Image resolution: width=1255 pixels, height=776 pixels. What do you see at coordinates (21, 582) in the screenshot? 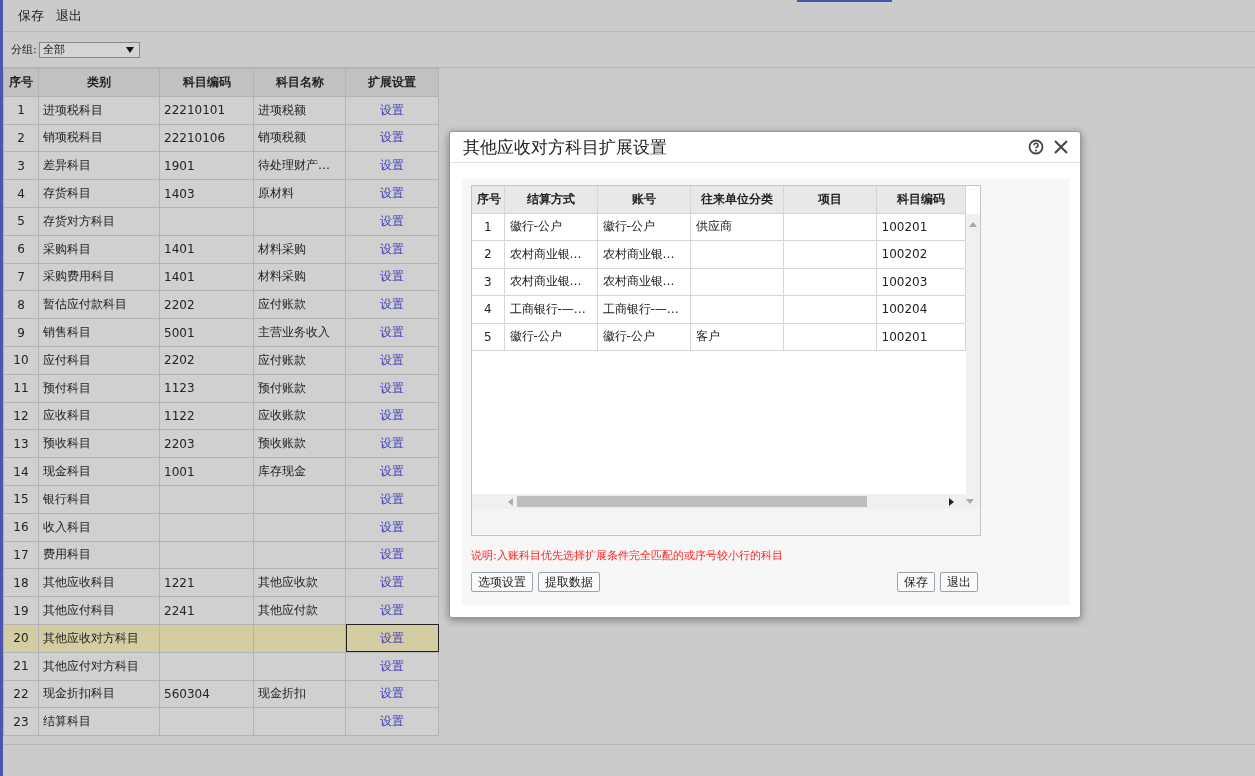
I see `table-cell: 18` at bounding box center [21, 582].